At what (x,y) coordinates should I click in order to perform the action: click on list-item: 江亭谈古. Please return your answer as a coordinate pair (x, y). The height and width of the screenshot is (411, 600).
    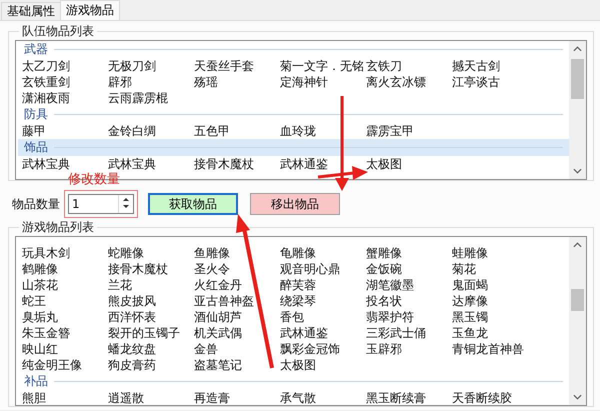
    Looking at the image, I should click on (495, 82).